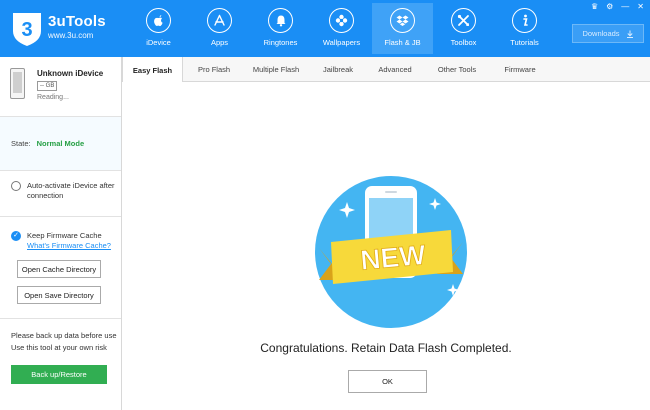  Describe the element at coordinates (625, 6) in the screenshot. I see `minimize-icon: —` at that location.